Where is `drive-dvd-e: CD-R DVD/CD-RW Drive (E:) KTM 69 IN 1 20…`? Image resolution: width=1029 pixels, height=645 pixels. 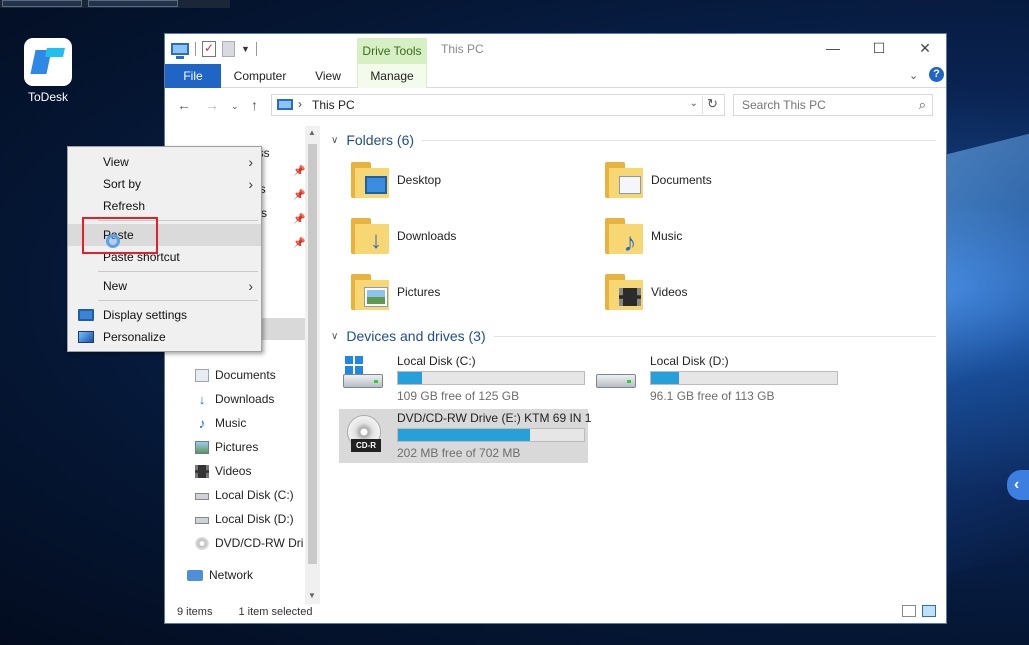
drive-dvd-e: CD-R DVD/CD-RW Drive (E:) KTM 69 IN 1 20… is located at coordinates (466, 435).